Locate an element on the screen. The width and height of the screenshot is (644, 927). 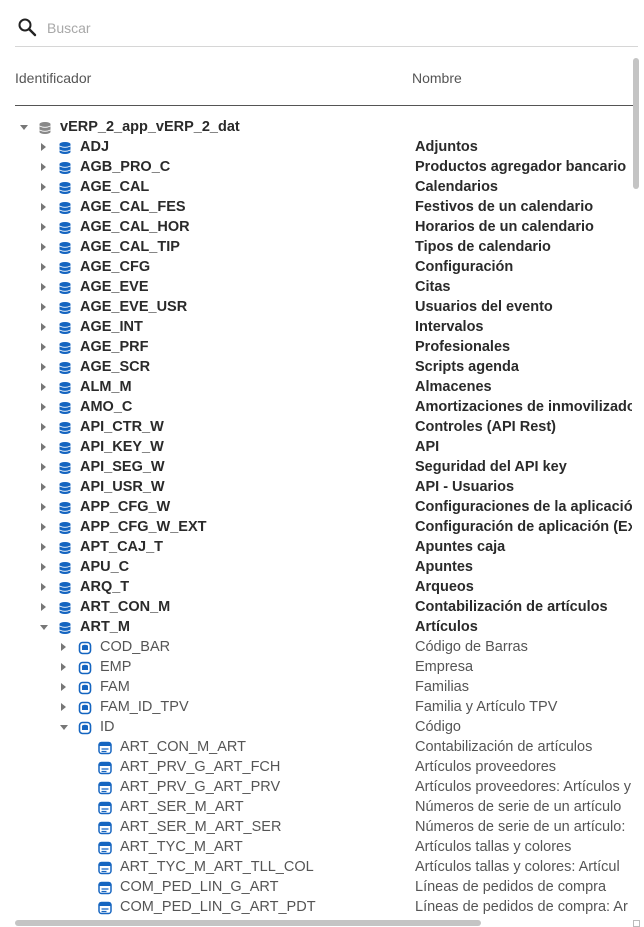
horizontal-scrollbar is located at coordinates (248, 923).